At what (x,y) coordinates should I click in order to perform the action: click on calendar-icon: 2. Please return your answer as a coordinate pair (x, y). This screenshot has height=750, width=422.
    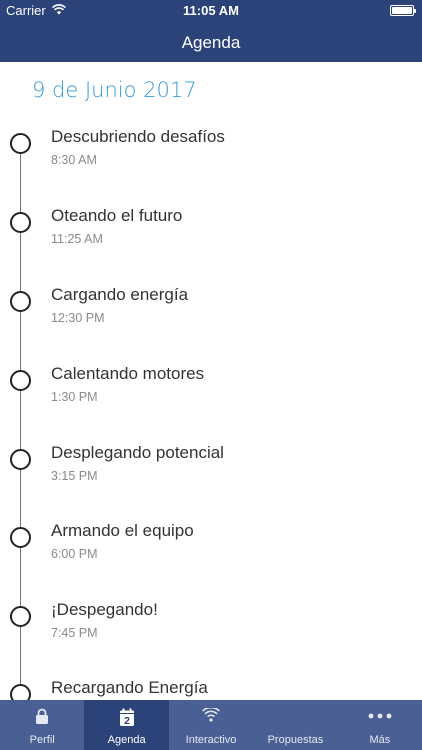
    Looking at the image, I should click on (126, 717).